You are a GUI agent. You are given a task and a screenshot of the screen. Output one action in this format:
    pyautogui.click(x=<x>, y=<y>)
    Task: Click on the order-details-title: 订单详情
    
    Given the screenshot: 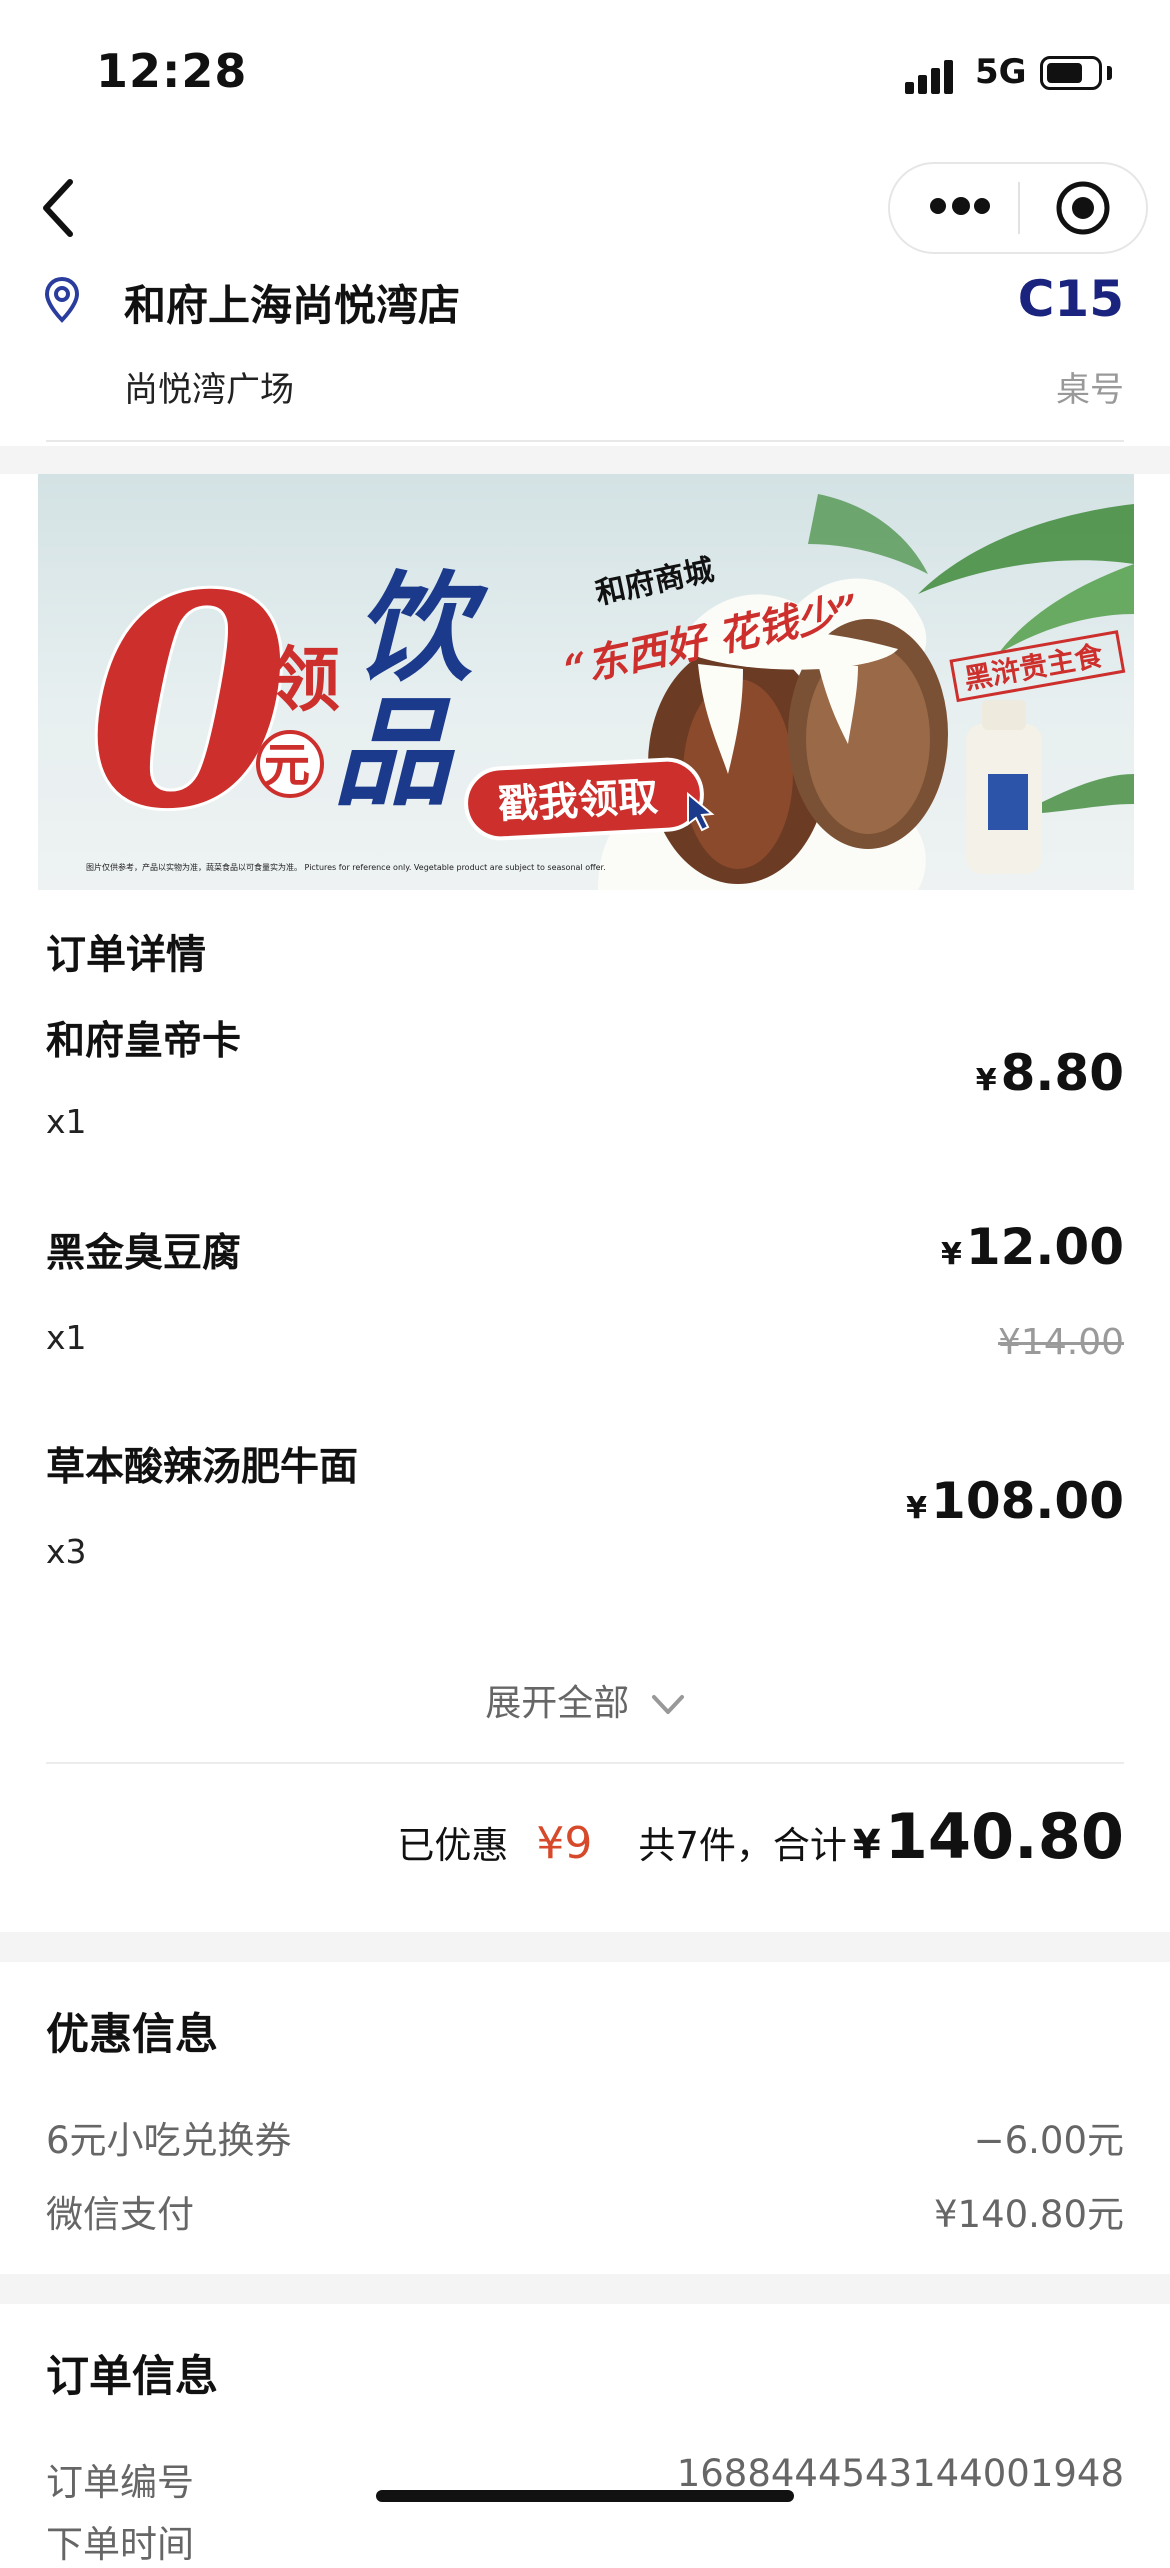 What is the action you would take?
    pyautogui.click(x=126, y=955)
    